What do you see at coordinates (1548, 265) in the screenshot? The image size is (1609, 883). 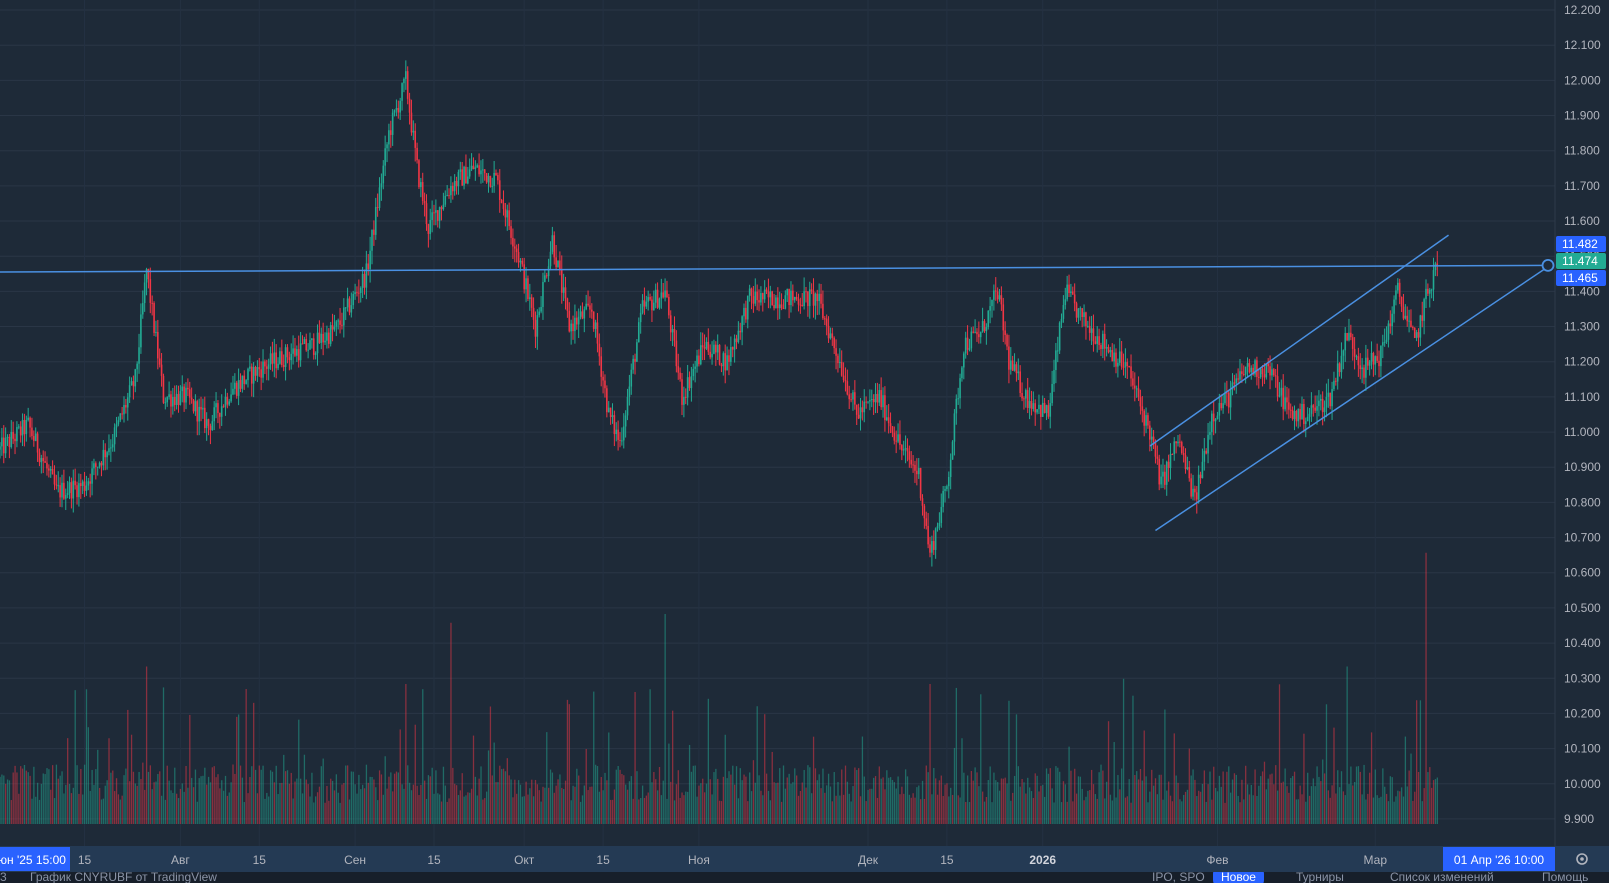 I see `drawing-anchor-handle` at bounding box center [1548, 265].